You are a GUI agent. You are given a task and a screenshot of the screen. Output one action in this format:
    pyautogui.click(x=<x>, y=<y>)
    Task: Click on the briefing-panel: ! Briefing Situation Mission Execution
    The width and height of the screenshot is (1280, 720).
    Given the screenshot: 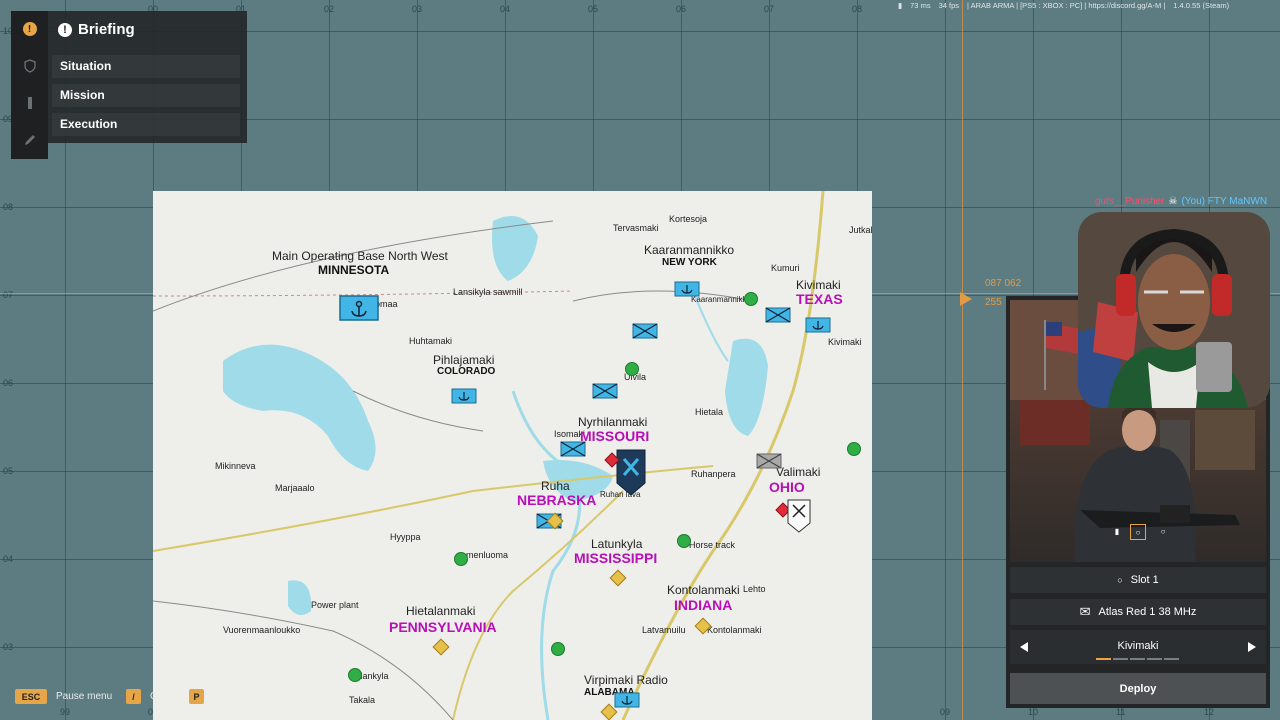 What is the action you would take?
    pyautogui.click(x=147, y=77)
    